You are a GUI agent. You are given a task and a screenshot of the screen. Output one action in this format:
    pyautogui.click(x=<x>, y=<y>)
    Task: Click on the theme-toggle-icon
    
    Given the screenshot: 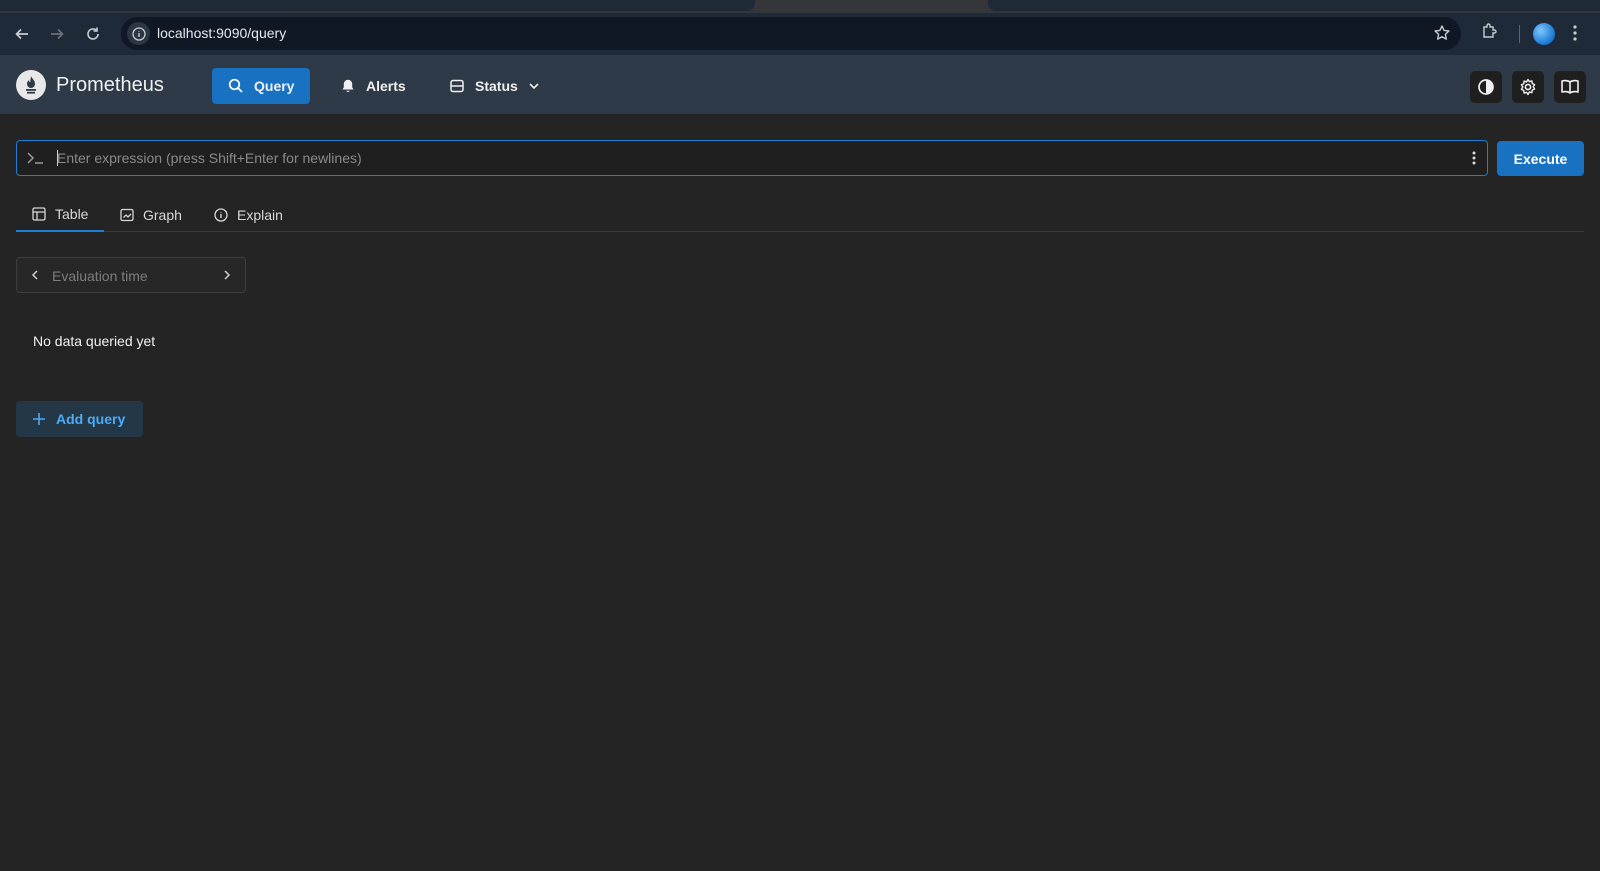 What is the action you would take?
    pyautogui.click(x=1486, y=87)
    